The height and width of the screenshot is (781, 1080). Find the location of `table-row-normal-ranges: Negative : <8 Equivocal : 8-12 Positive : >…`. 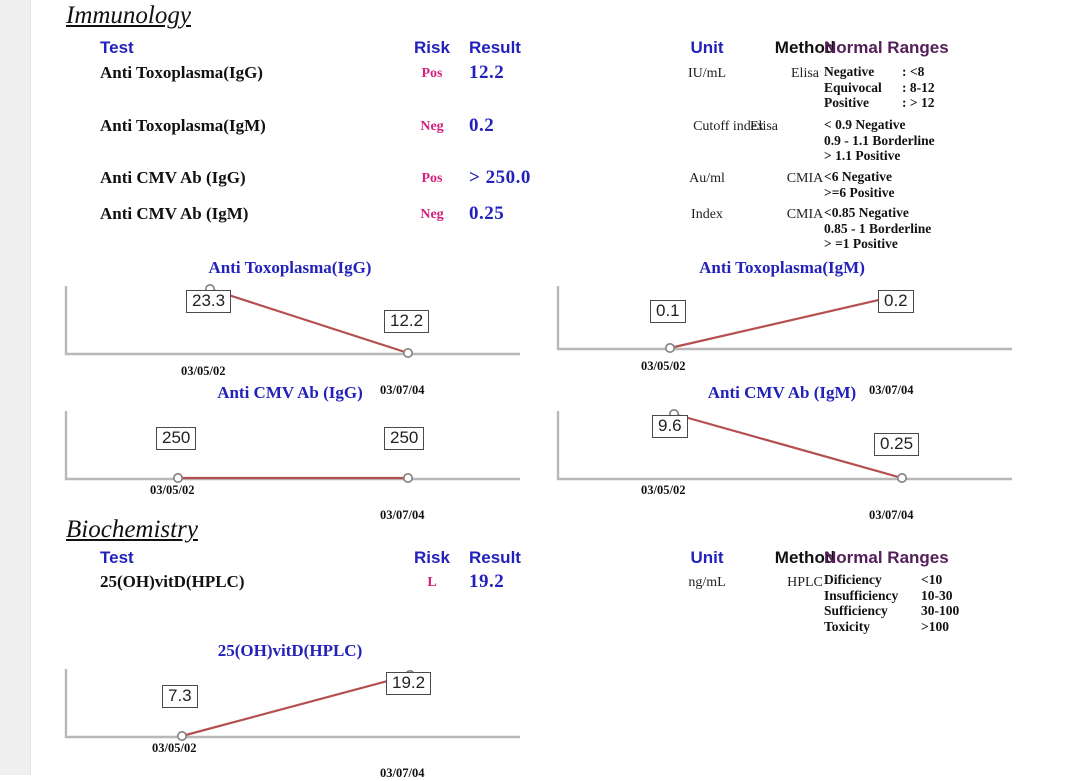

table-row-normal-ranges: Negative : <8 Equivocal : 8-12 Positive : >… is located at coordinates (879, 87).